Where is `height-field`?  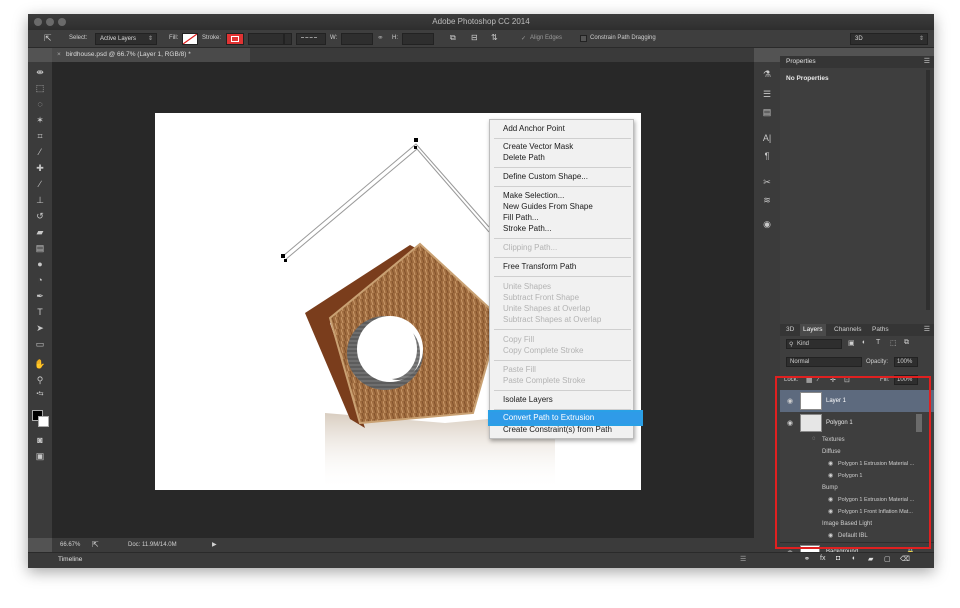 height-field is located at coordinates (418, 39).